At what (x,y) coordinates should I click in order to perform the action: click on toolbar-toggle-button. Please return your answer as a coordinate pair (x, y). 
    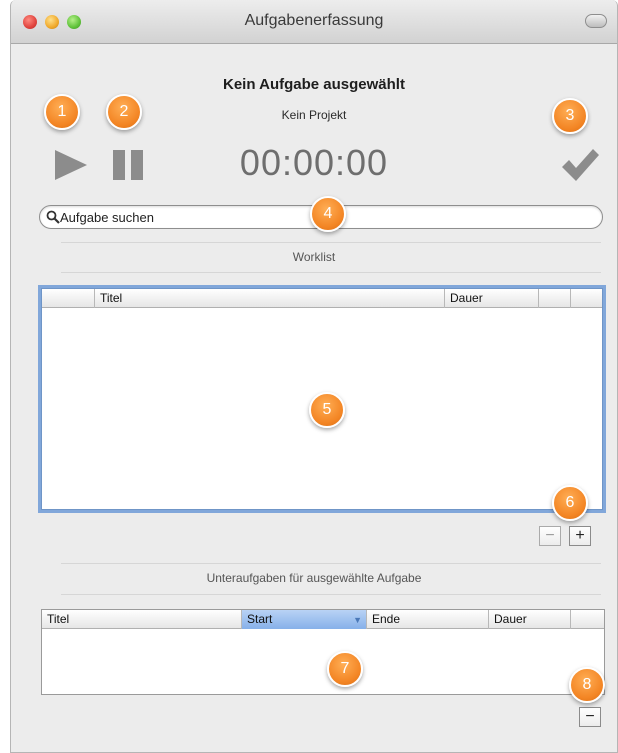
    Looking at the image, I should click on (596, 21).